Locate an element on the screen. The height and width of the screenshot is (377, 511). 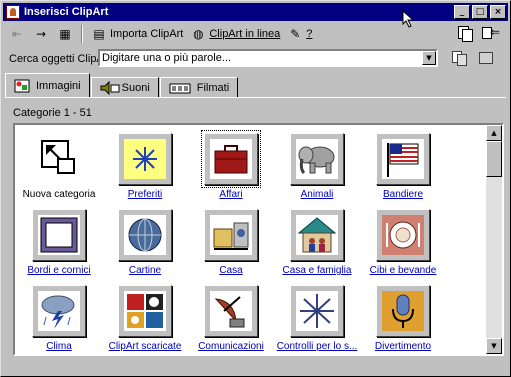
category-label: Bordi e cornici is located at coordinates (59, 270).